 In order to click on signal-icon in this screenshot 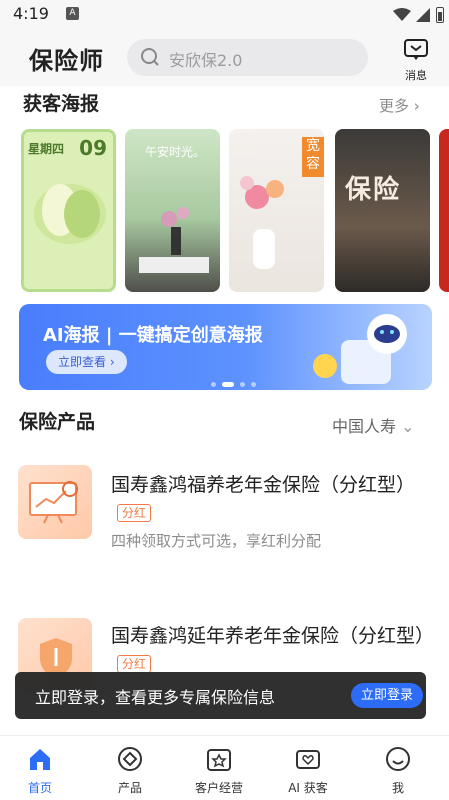, I will do `click(423, 15)`.